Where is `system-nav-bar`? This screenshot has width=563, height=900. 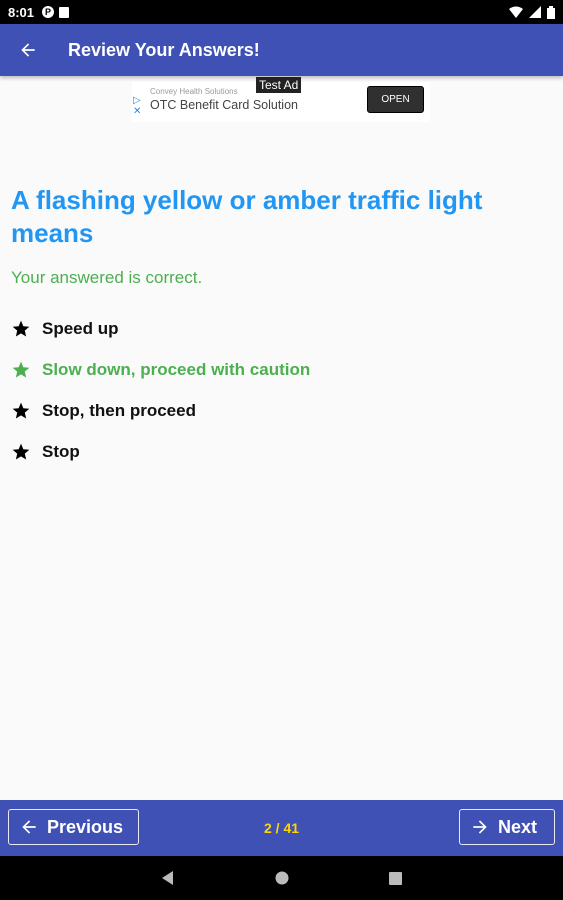
system-nav-bar is located at coordinates (281, 878).